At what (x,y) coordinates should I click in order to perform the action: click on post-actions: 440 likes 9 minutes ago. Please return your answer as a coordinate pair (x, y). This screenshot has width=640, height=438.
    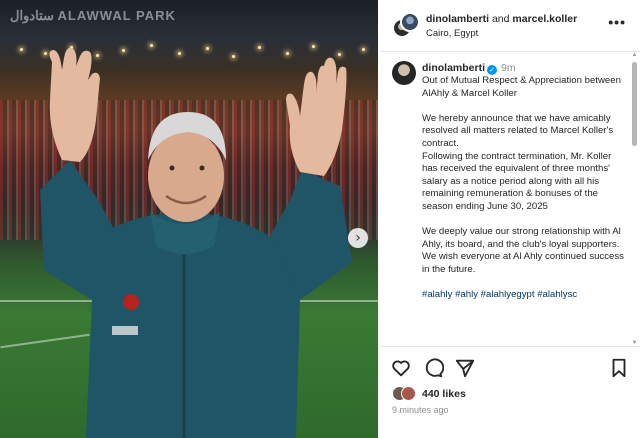
    Looking at the image, I should click on (510, 392).